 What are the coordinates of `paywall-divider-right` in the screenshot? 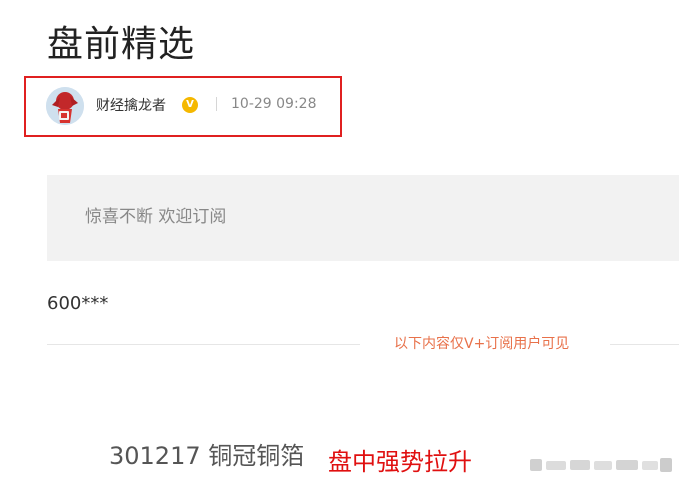 It's located at (644, 344).